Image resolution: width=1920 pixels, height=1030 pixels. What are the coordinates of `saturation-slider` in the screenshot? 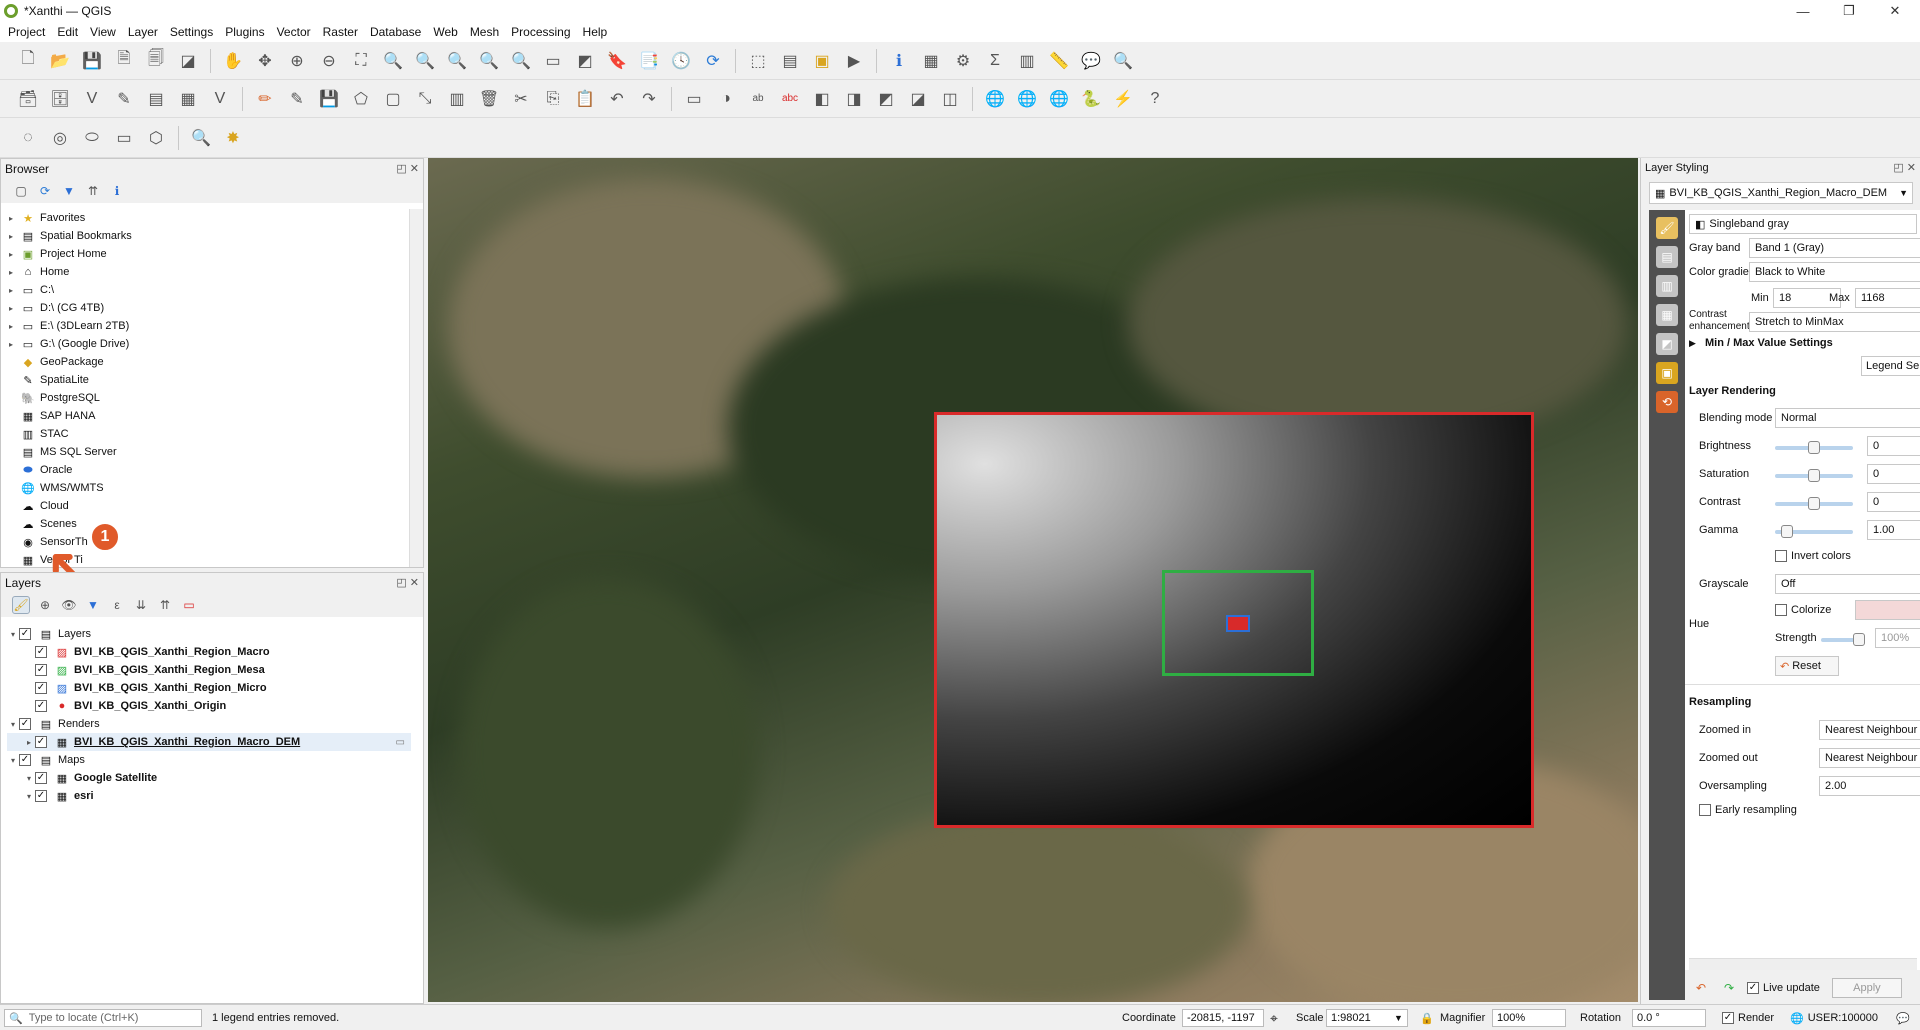 It's located at (1814, 475).